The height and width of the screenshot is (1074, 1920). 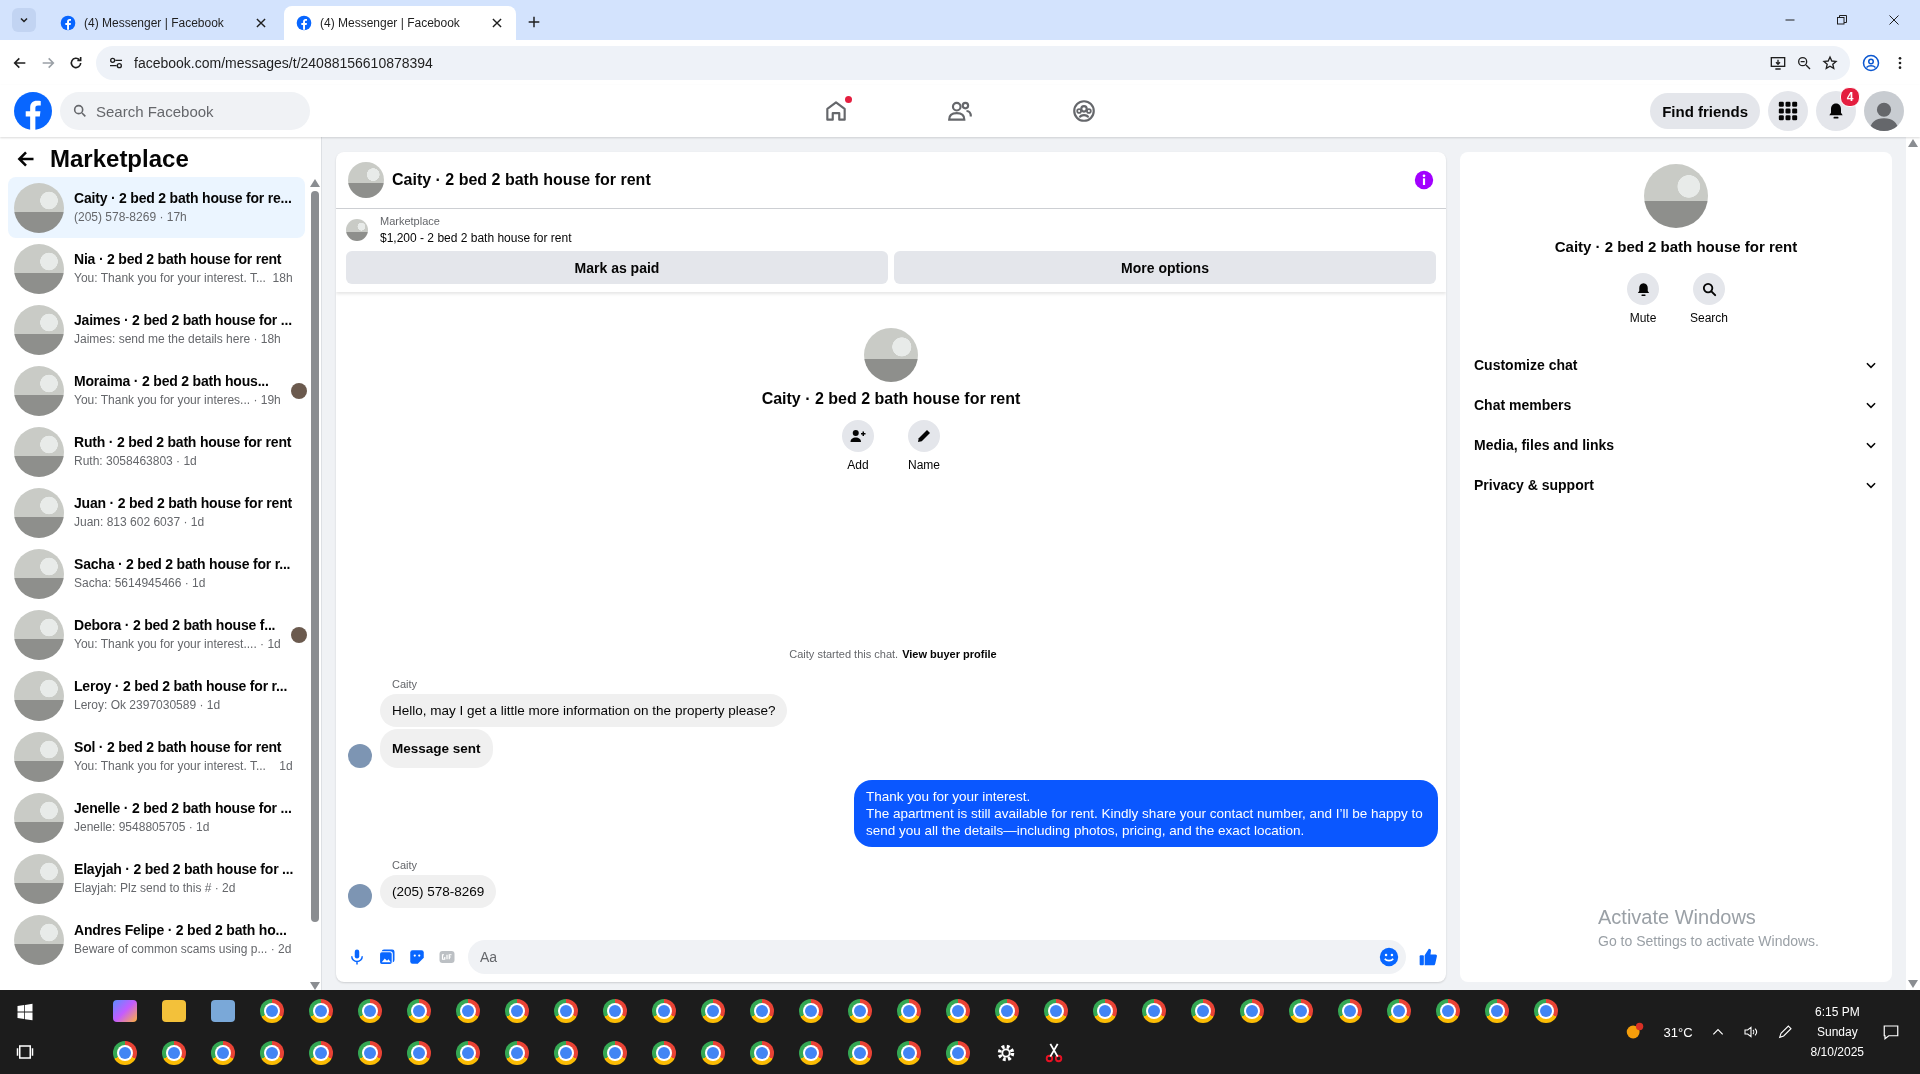 What do you see at coordinates (156, 512) in the screenshot?
I see `conversation-item: Juan · 2 bed 2 bath house for rent Juan: 813 602 6037 · 1d` at bounding box center [156, 512].